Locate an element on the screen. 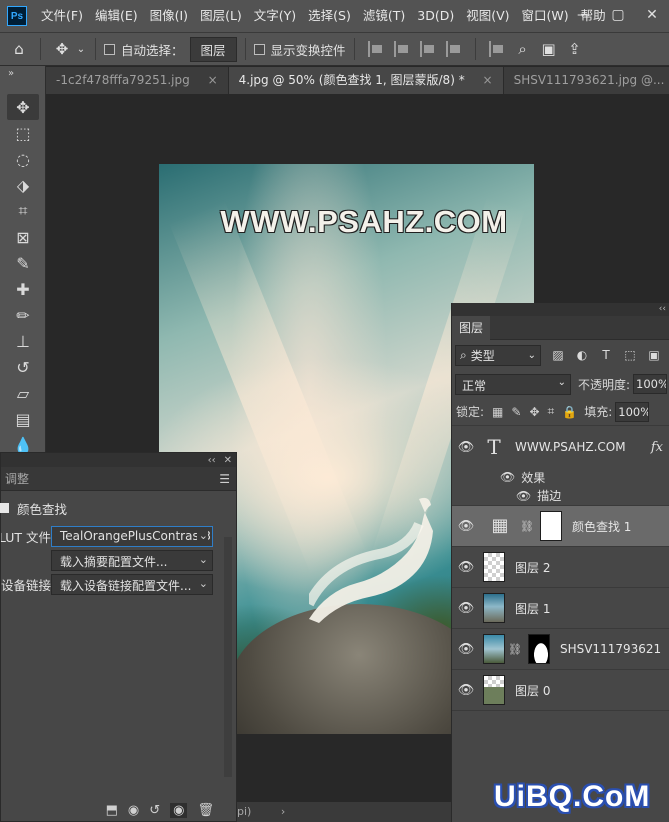 The height and width of the screenshot is (822, 669). eyedropper-tool-icon: ✎ is located at coordinates (23, 263).